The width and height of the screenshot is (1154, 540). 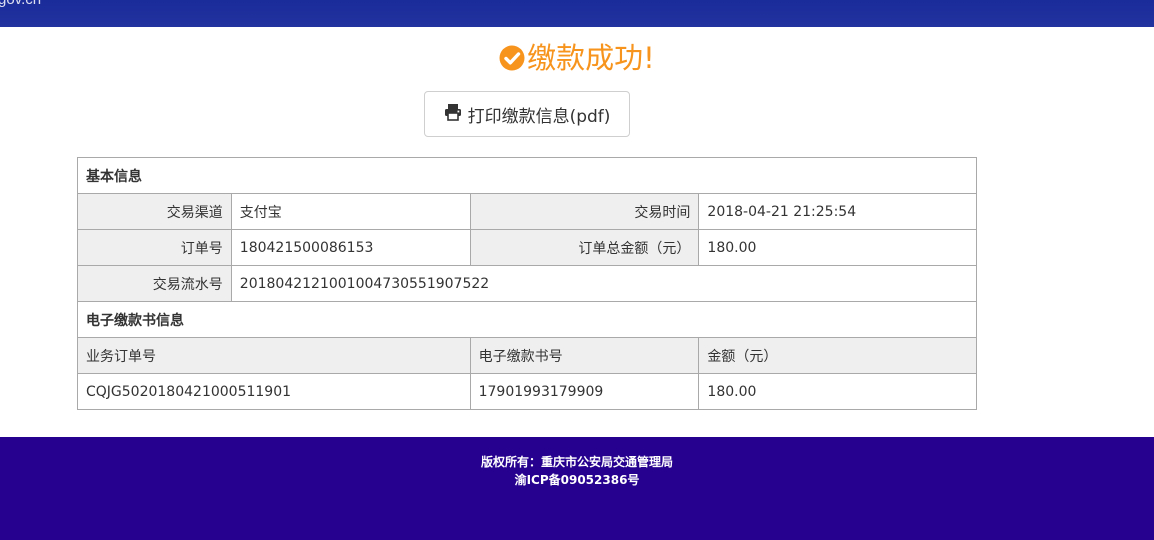 What do you see at coordinates (837, 211) in the screenshot?
I see `transaction-time-value: 2018-04-21 21:25:54` at bounding box center [837, 211].